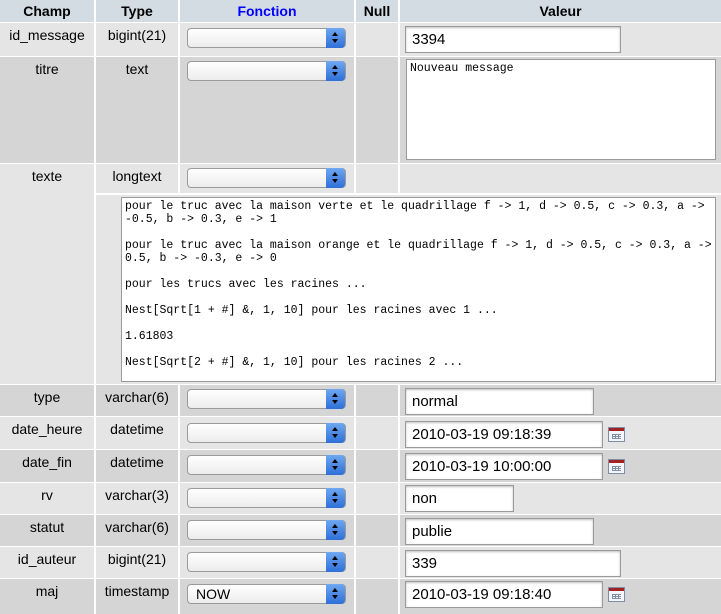 This screenshot has height=614, width=721. Describe the element at coordinates (513, 39) in the screenshot. I see `value-input-id-message: 3394` at that location.